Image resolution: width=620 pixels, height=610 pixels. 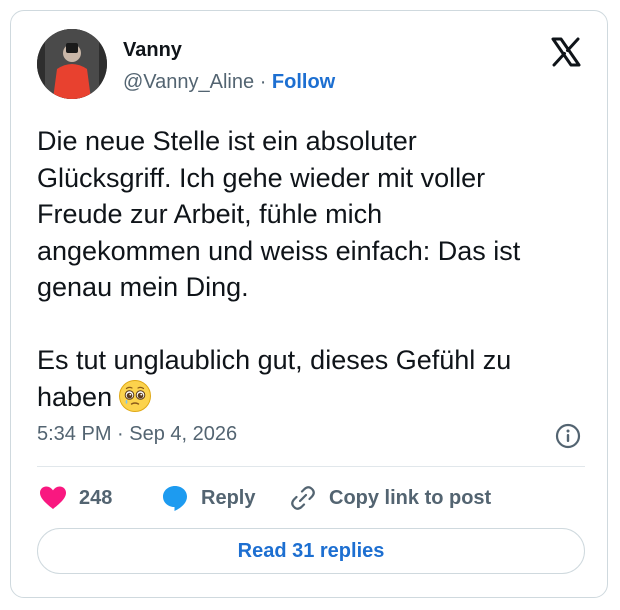 I want to click on divider, so click(x=311, y=466).